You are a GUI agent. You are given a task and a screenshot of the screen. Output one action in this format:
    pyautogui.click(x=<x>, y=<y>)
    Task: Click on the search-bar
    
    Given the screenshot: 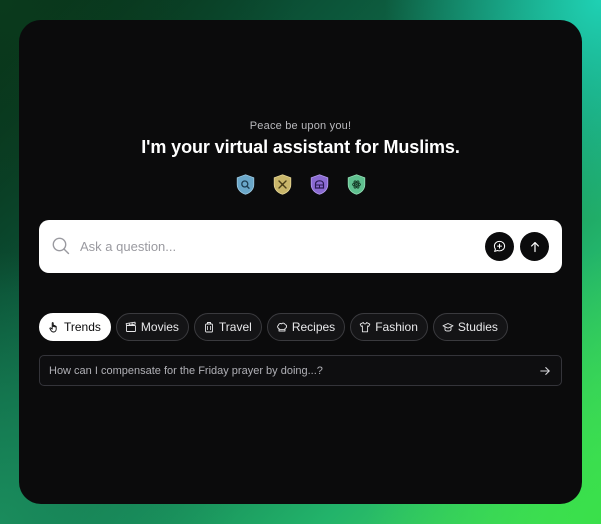 What is the action you would take?
    pyautogui.click(x=300, y=246)
    